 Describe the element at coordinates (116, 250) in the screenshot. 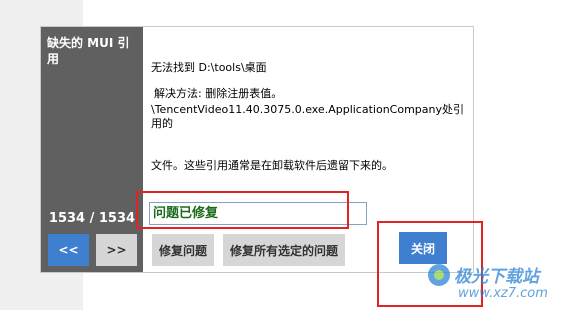

I see `next-button: >>` at that location.